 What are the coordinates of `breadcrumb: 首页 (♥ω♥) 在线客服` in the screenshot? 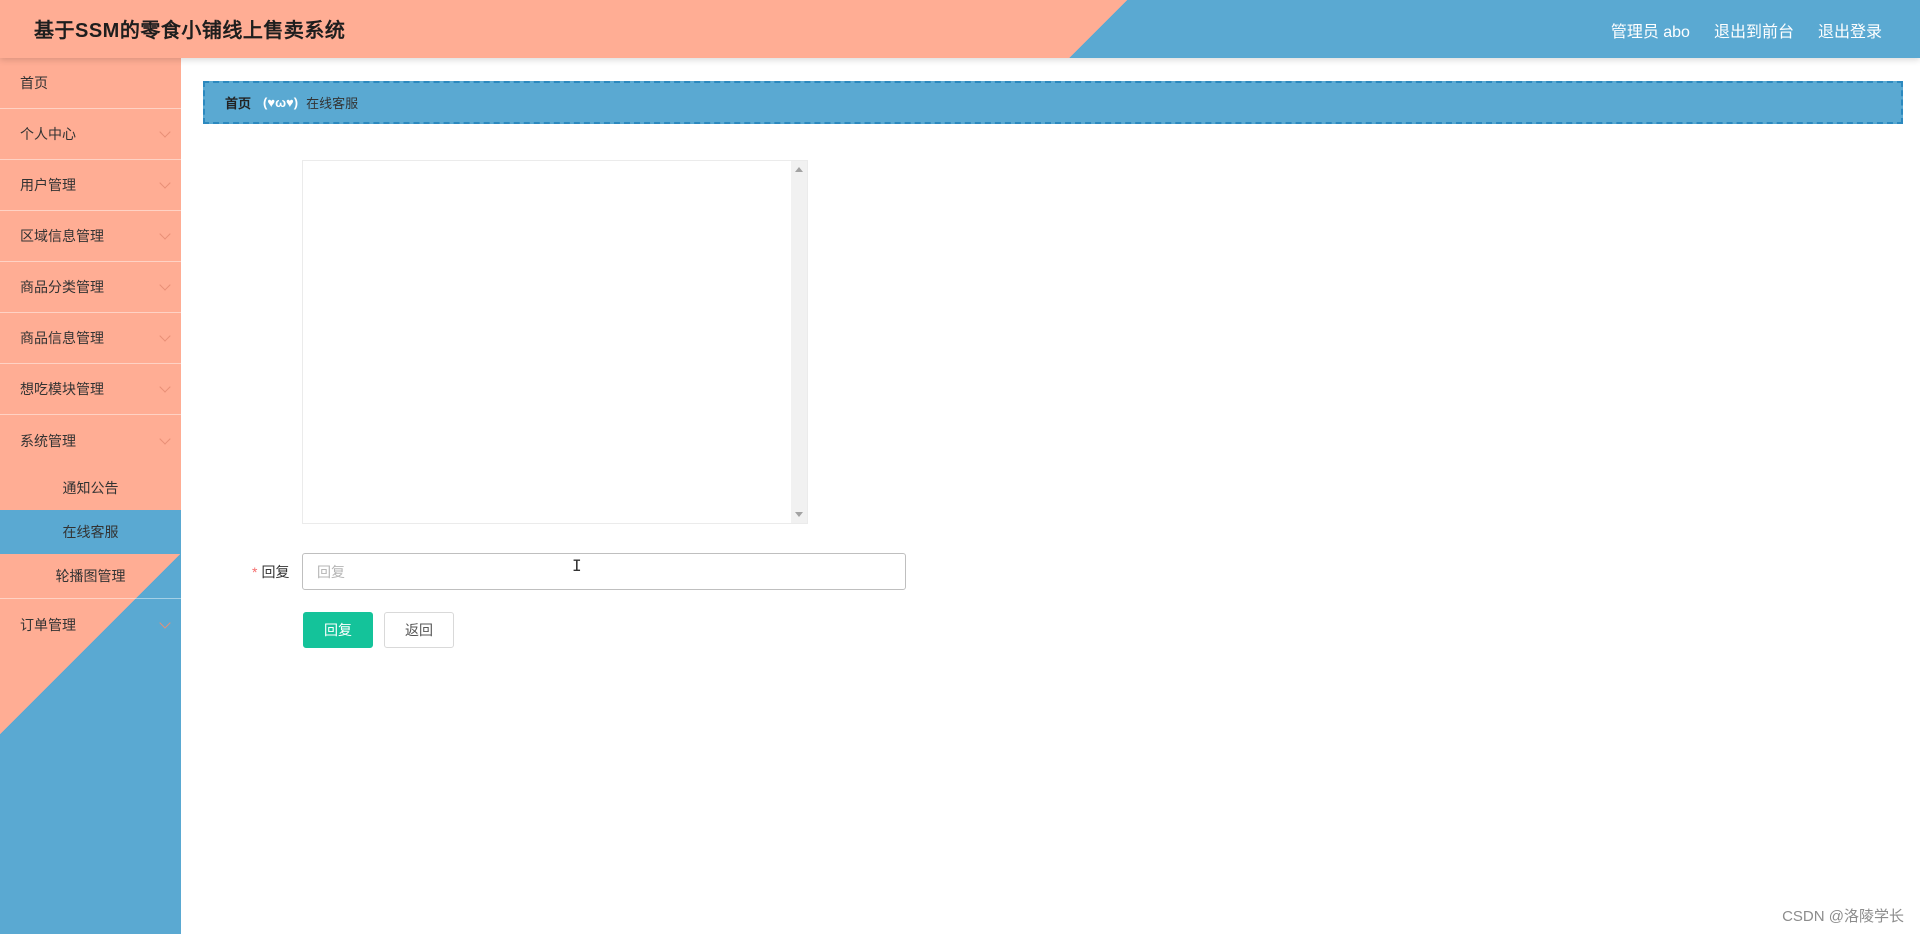 It's located at (1053, 102).